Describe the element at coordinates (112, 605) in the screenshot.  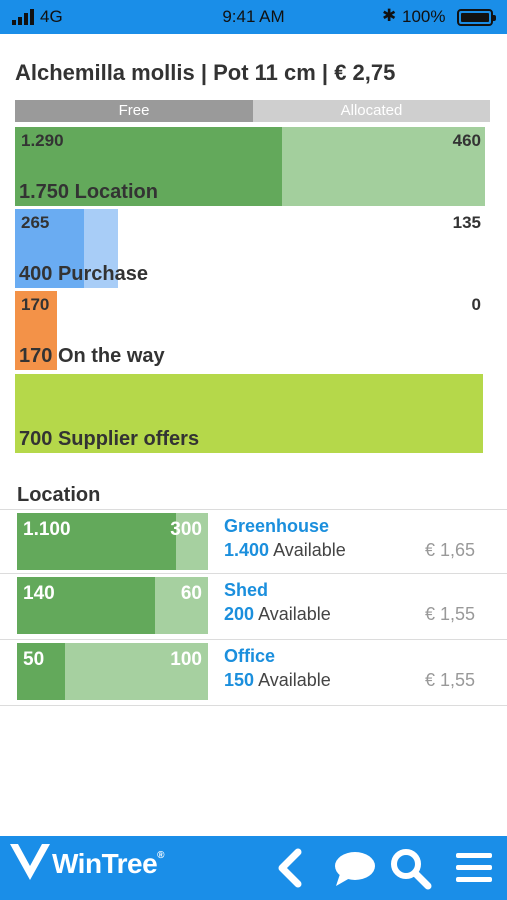
I see `location-stock-bar: 140 60` at that location.